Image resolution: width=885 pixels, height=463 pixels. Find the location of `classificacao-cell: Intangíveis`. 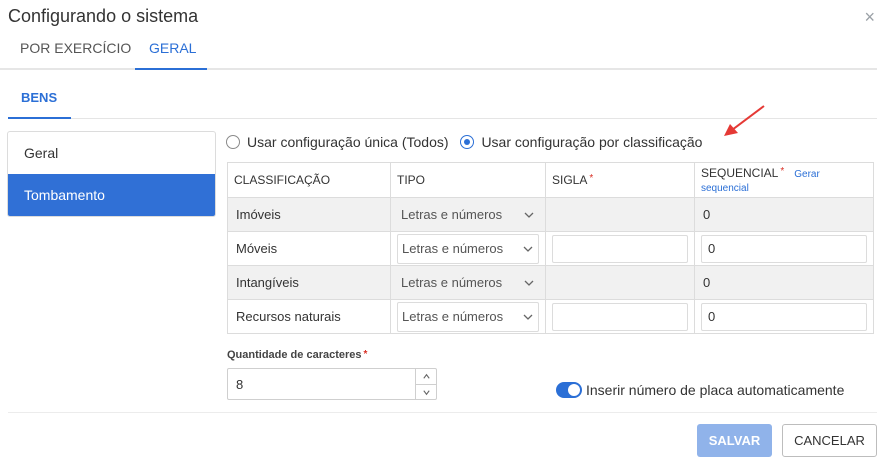

classificacao-cell: Intangíveis is located at coordinates (309, 282).